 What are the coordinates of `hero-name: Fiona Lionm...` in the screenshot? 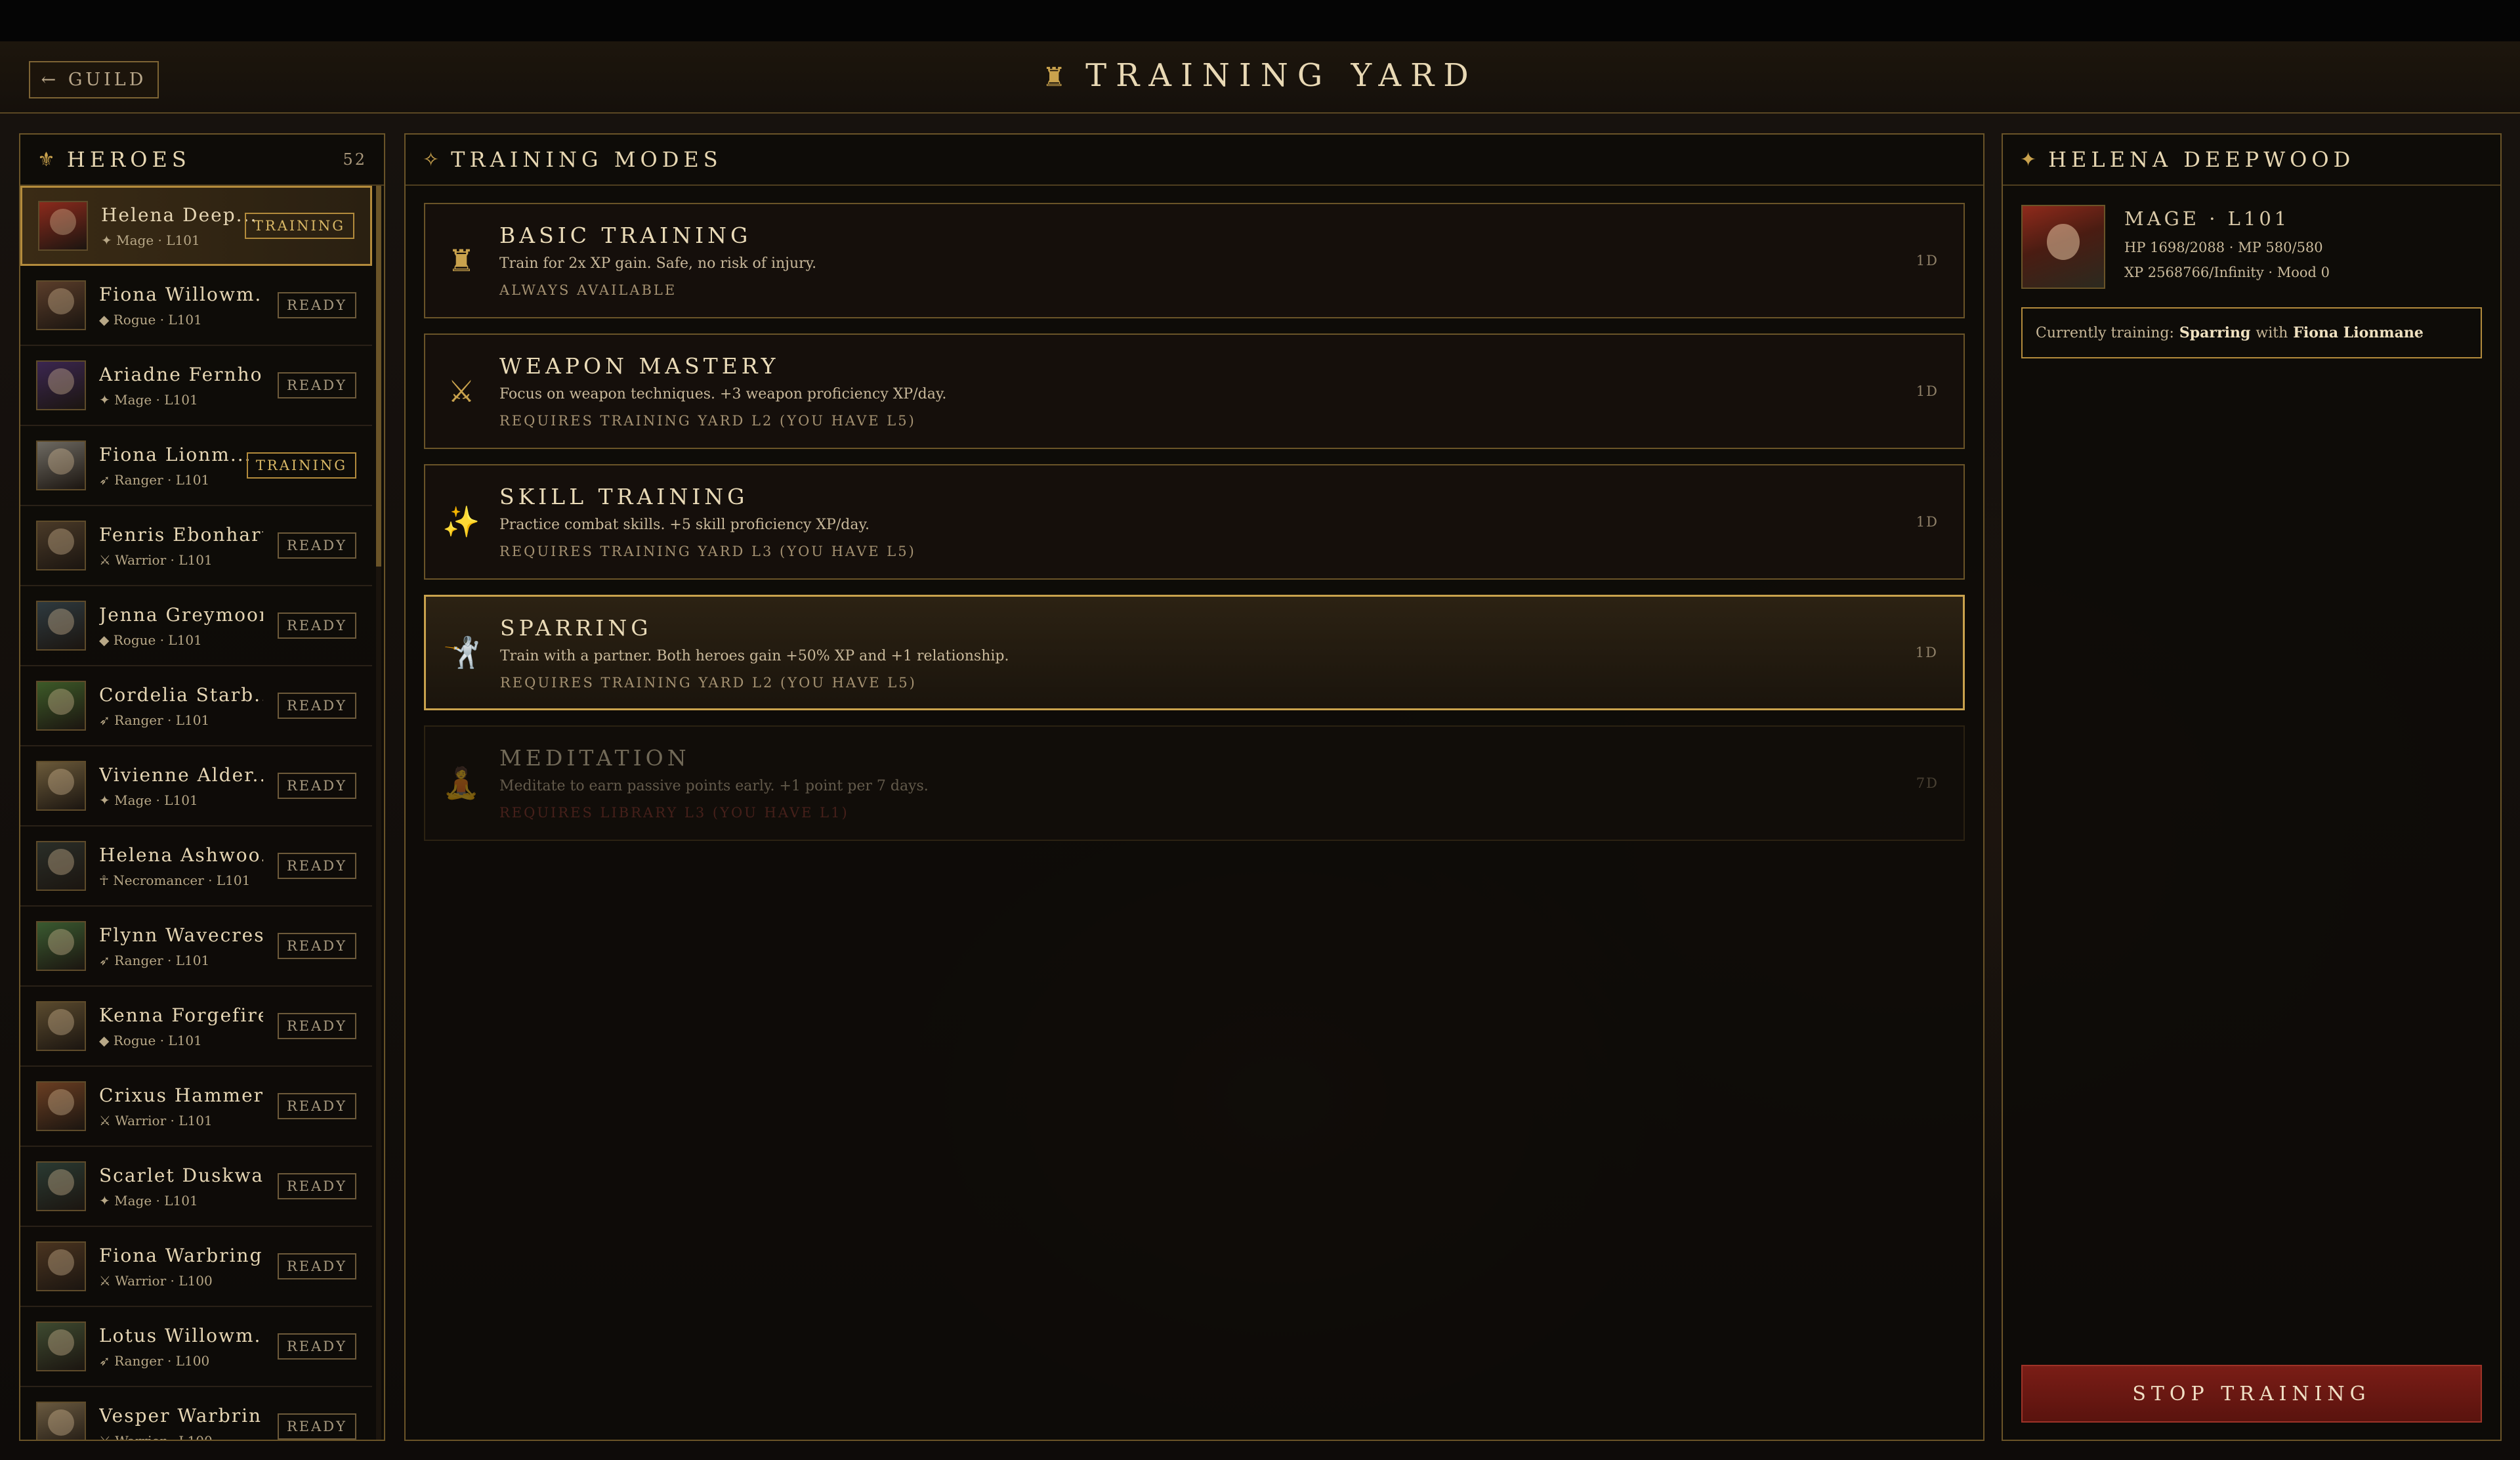 It's located at (175, 454).